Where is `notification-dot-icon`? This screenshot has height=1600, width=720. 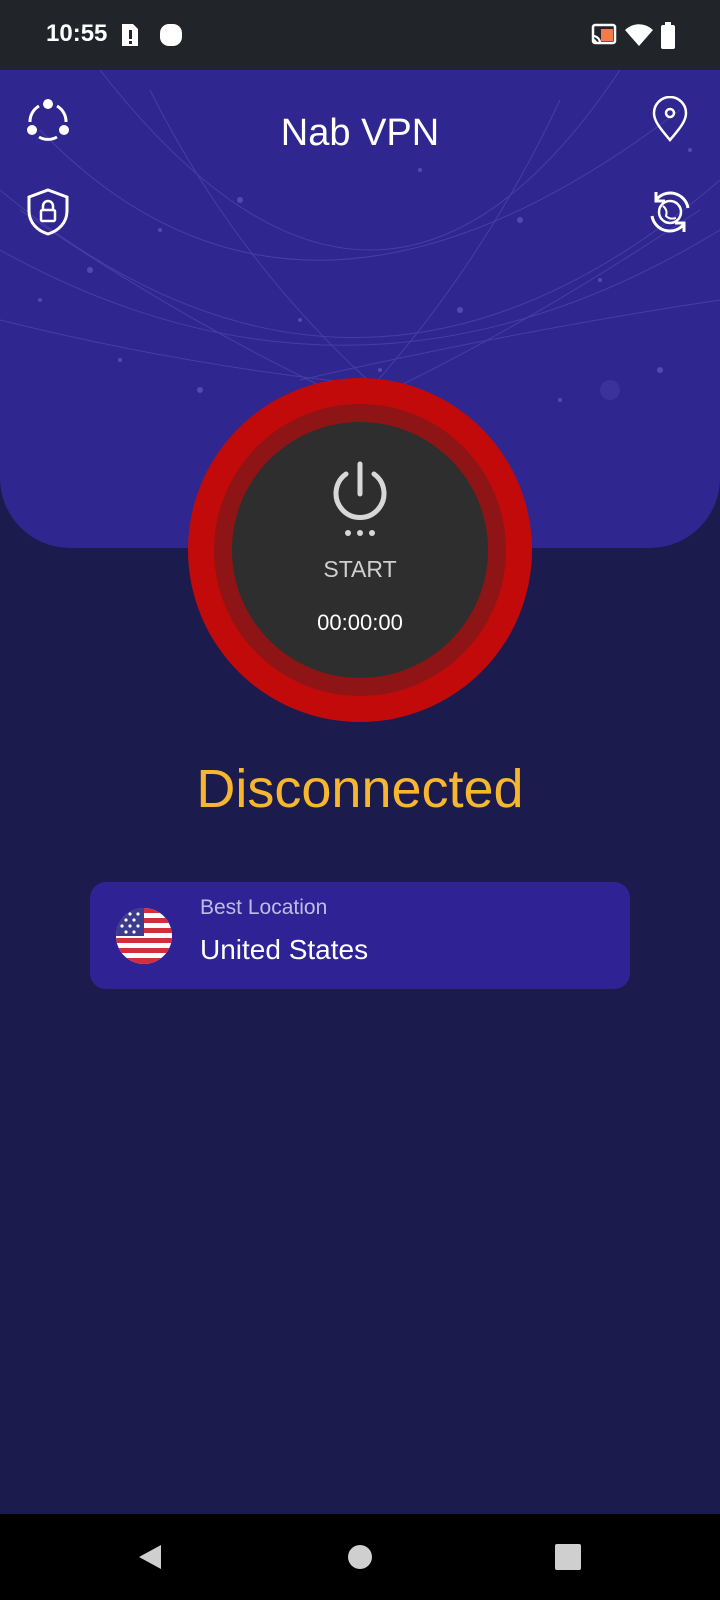
notification-dot-icon is located at coordinates (171, 37).